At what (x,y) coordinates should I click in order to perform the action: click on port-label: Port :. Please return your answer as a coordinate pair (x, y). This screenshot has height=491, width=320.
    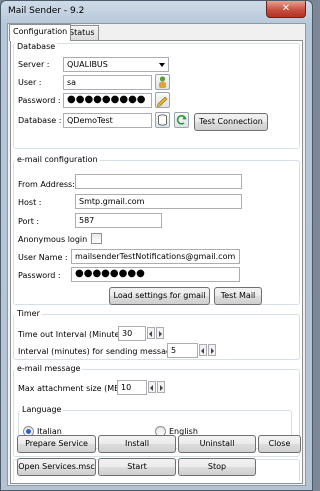
    Looking at the image, I should click on (29, 221).